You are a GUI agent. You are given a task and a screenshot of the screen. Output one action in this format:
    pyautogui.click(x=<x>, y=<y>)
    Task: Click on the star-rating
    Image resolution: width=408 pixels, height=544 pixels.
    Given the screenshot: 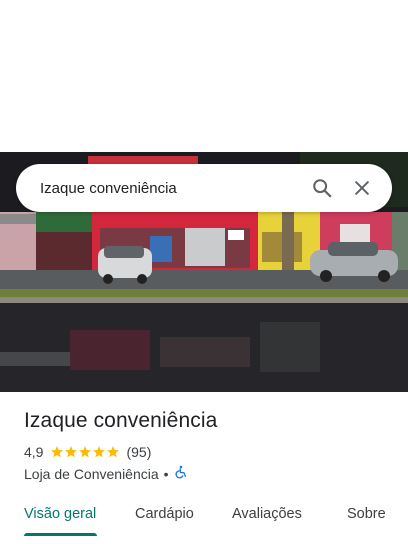 What is the action you would take?
    pyautogui.click(x=85, y=452)
    